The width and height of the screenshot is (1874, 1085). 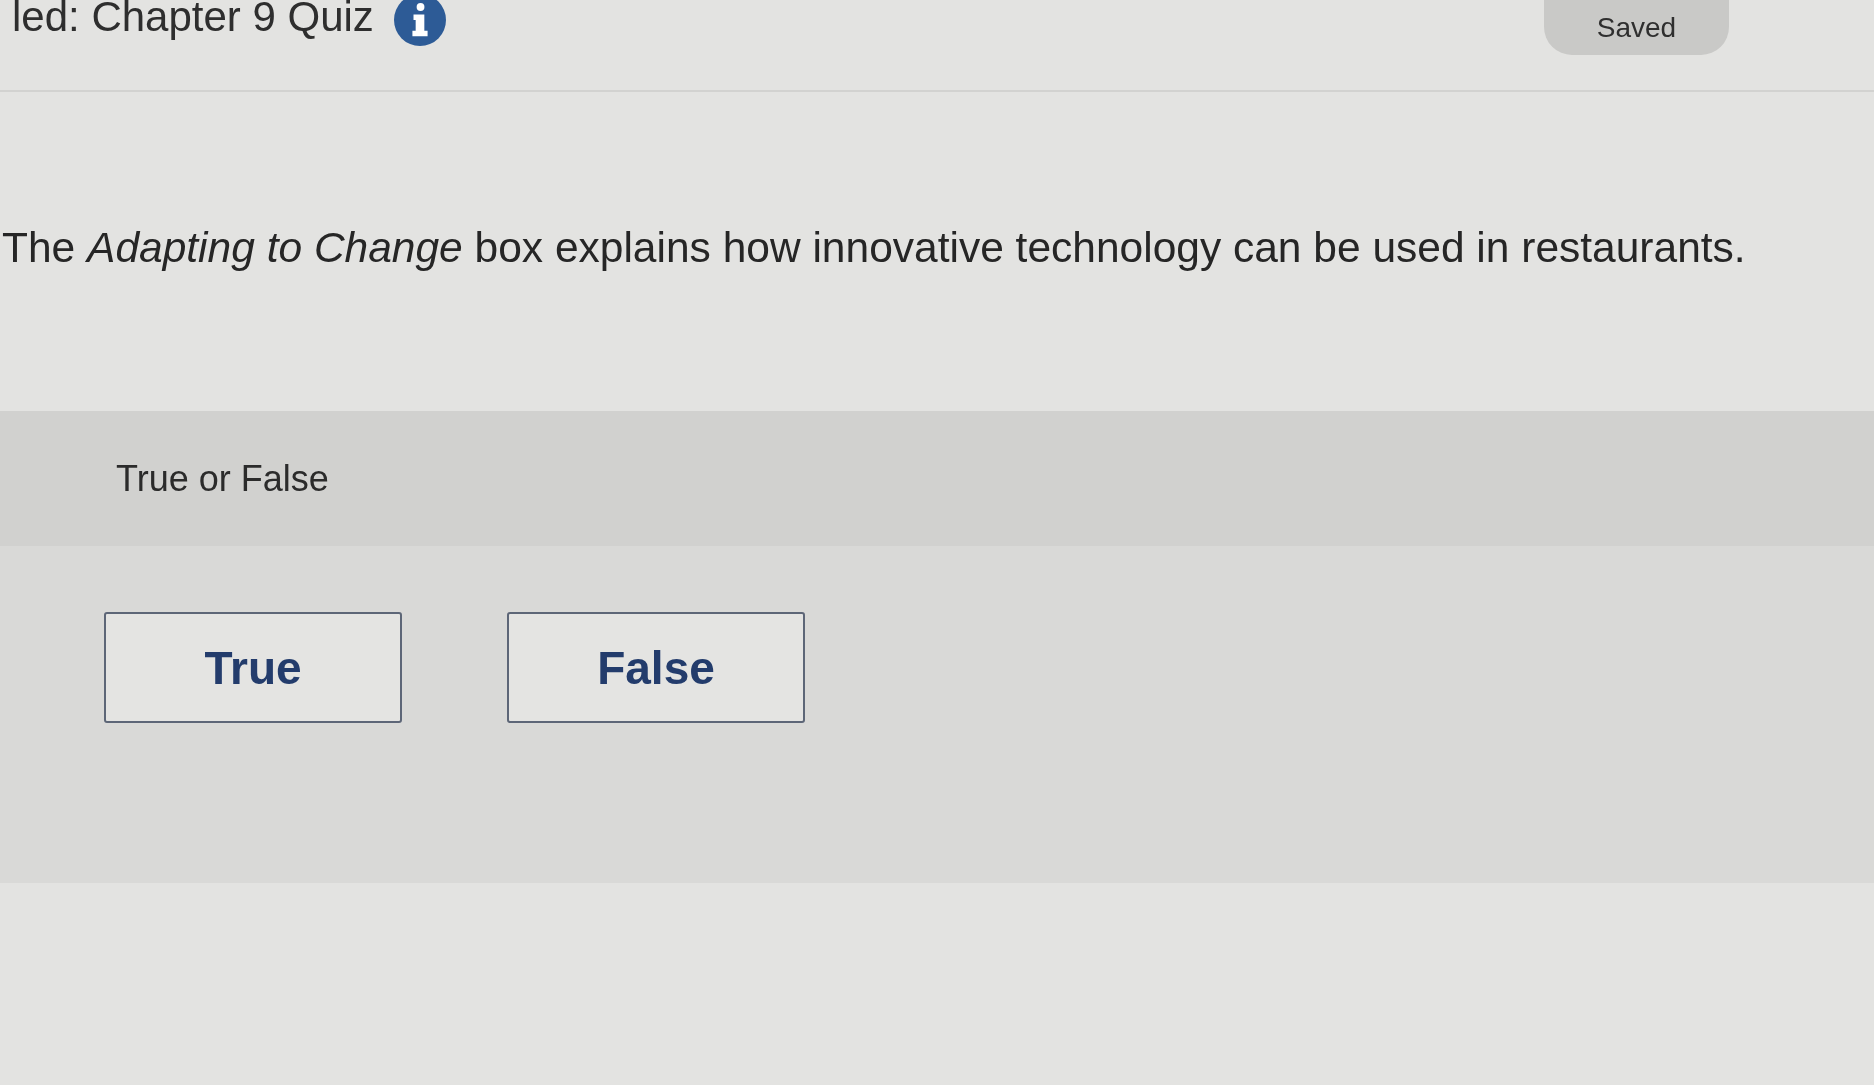 What do you see at coordinates (253, 667) in the screenshot?
I see `answer-button: True` at bounding box center [253, 667].